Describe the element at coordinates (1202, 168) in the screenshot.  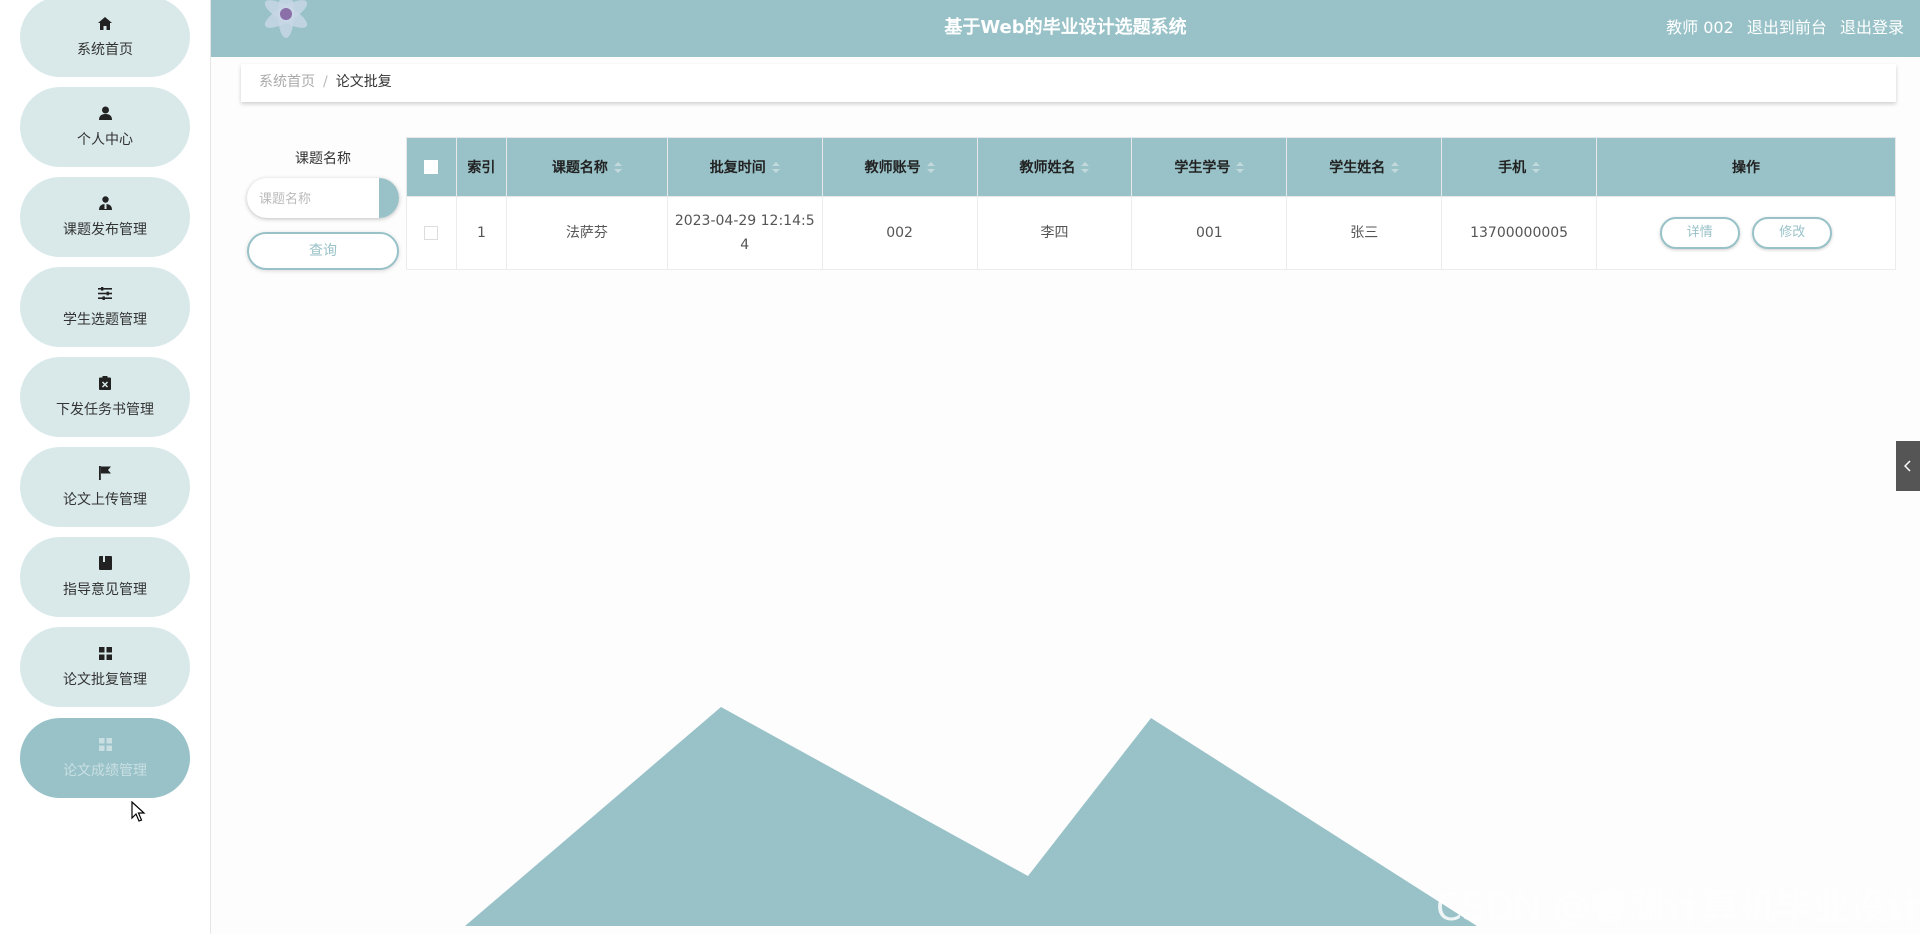
I see `column-label: 学生学号` at that location.